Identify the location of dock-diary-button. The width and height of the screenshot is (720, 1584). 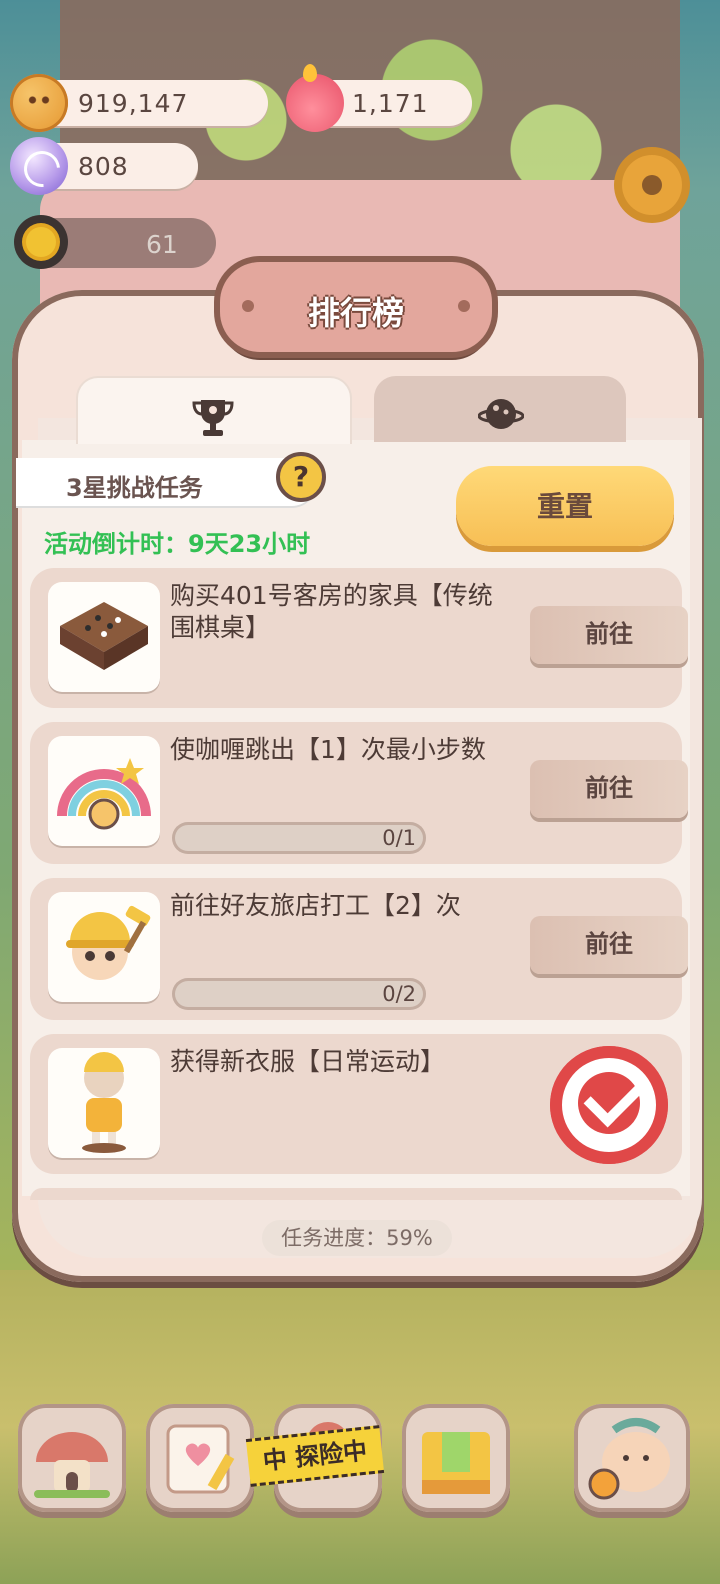
(200, 1458).